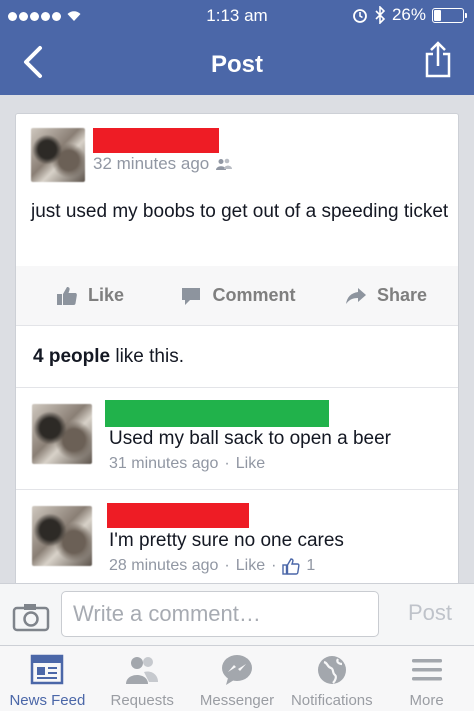  What do you see at coordinates (31, 617) in the screenshot?
I see `camera-icon` at bounding box center [31, 617].